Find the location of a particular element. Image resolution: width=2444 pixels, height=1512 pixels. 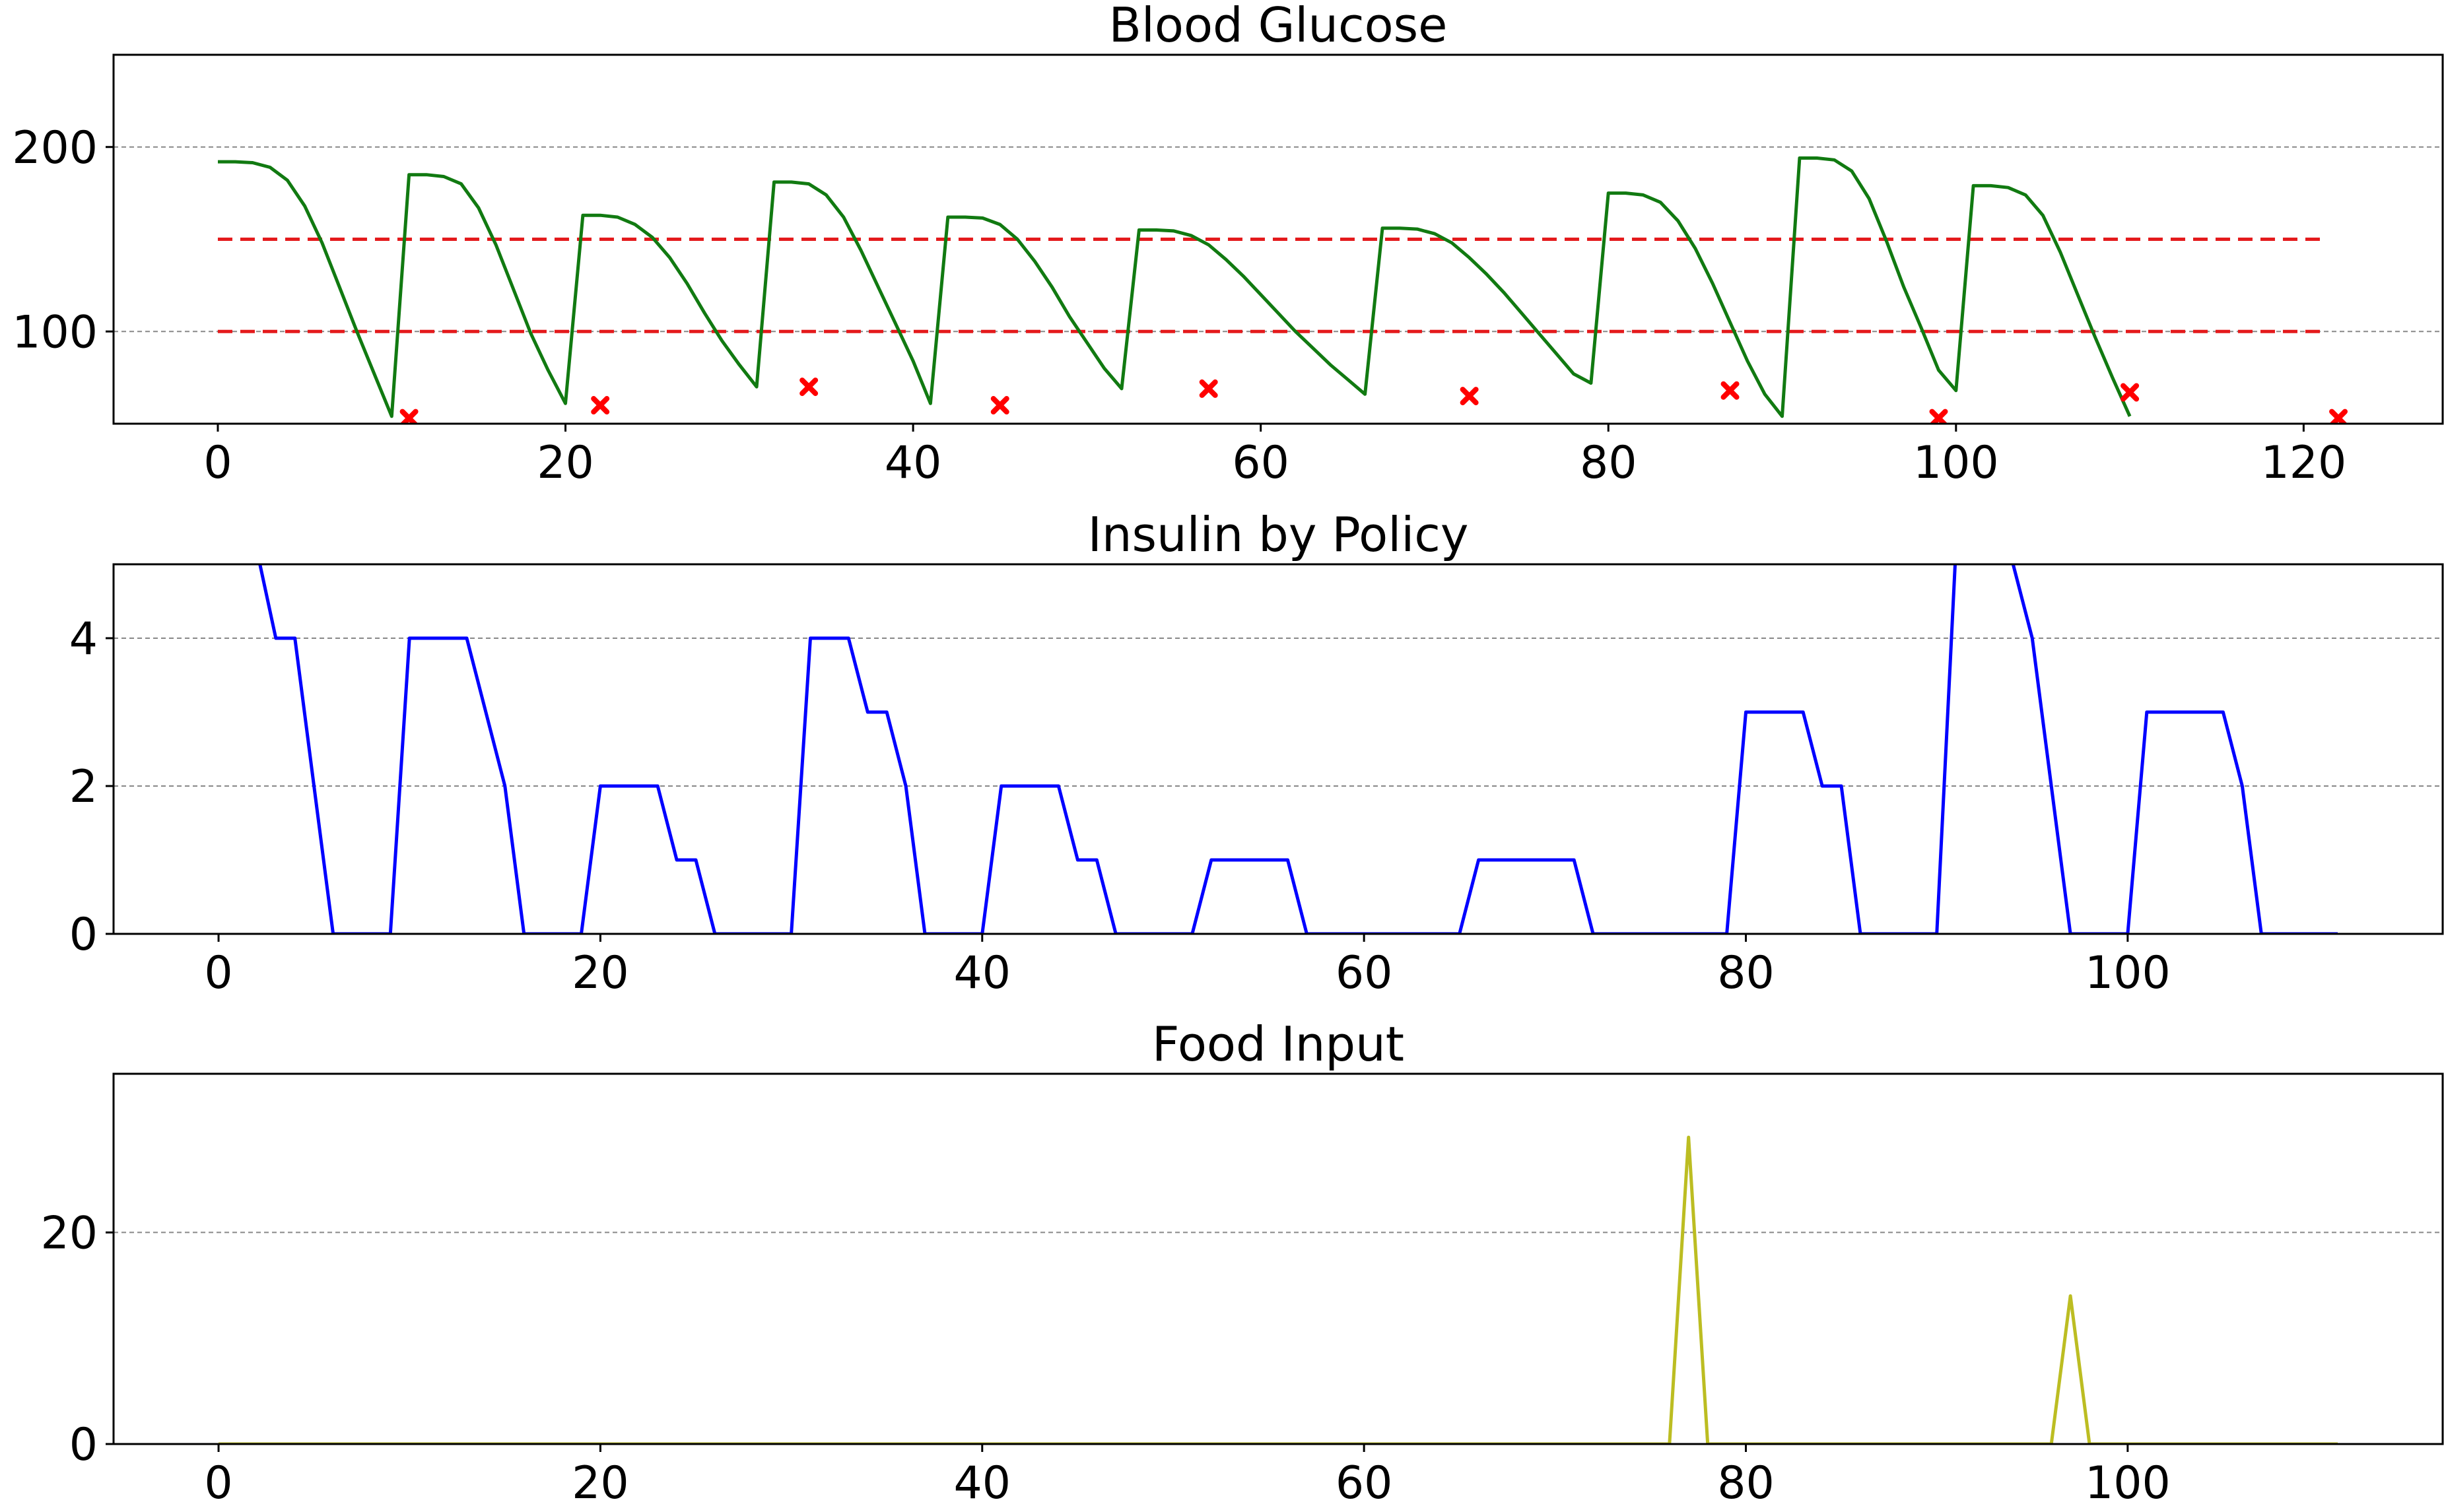

y-tick-label: 2 is located at coordinates (83, 787).